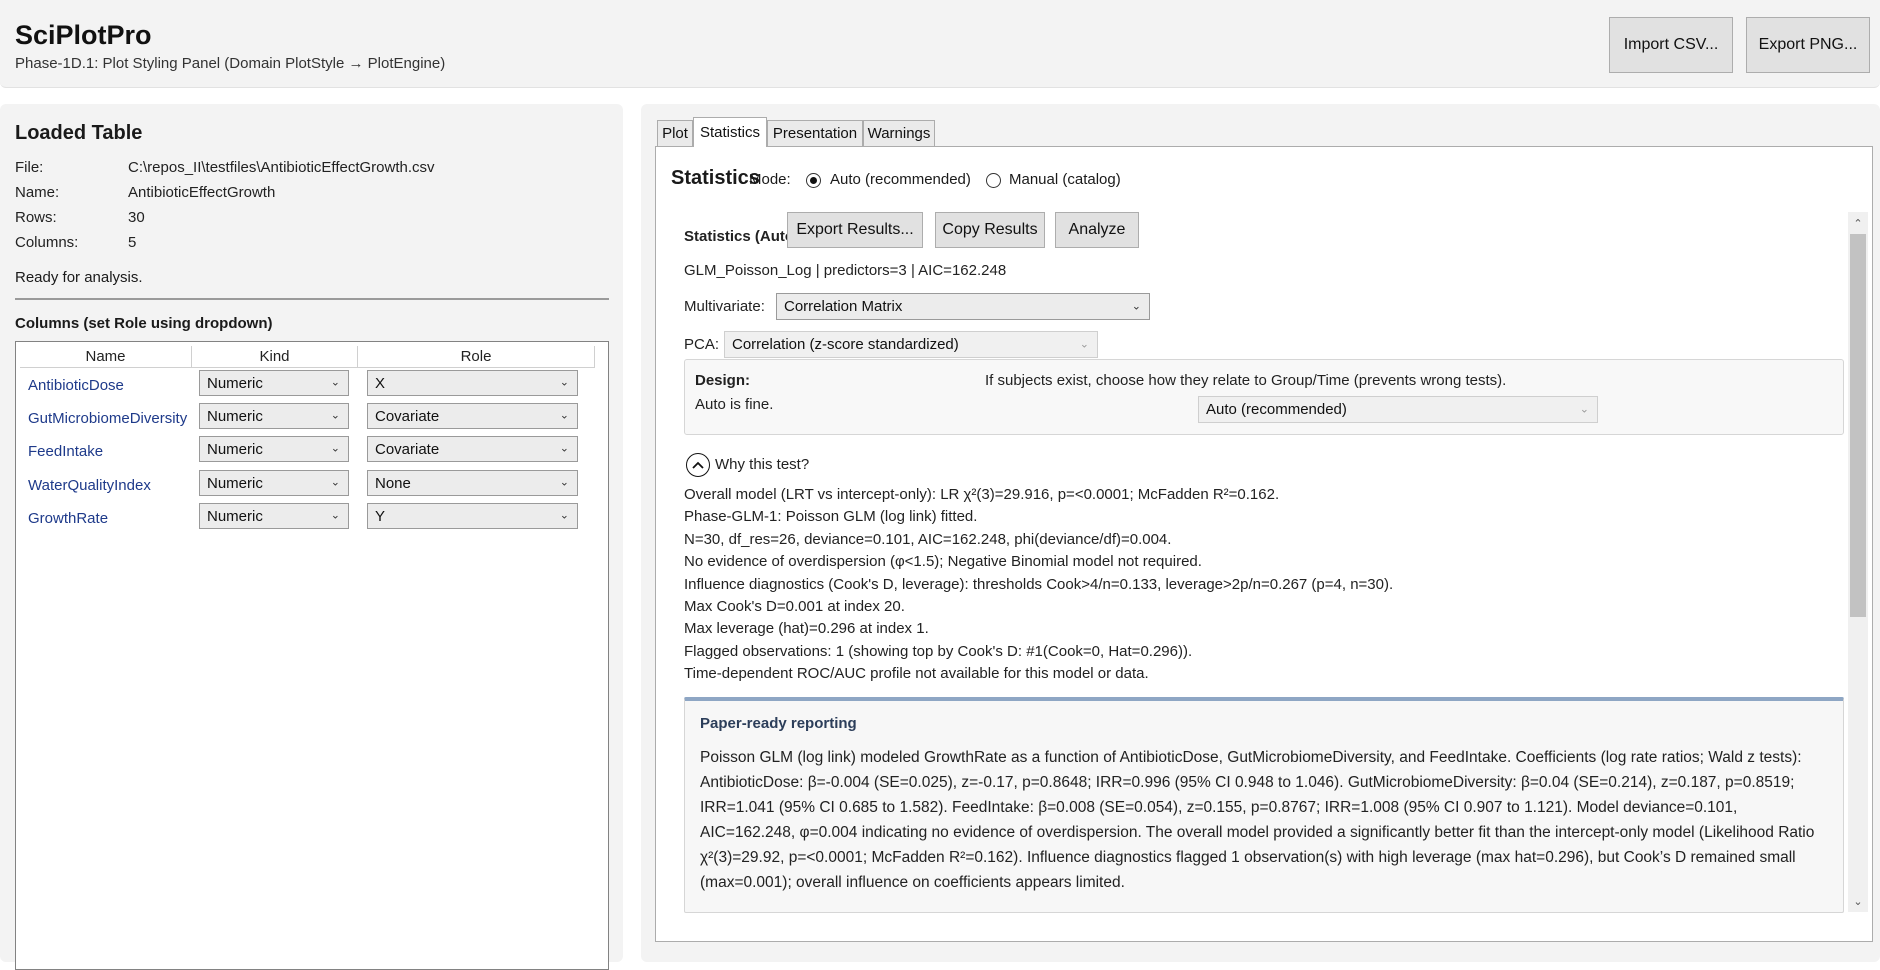 The height and width of the screenshot is (970, 1880). Describe the element at coordinates (472, 483) in the screenshot. I see `role-dropdown: None ⌄` at that location.